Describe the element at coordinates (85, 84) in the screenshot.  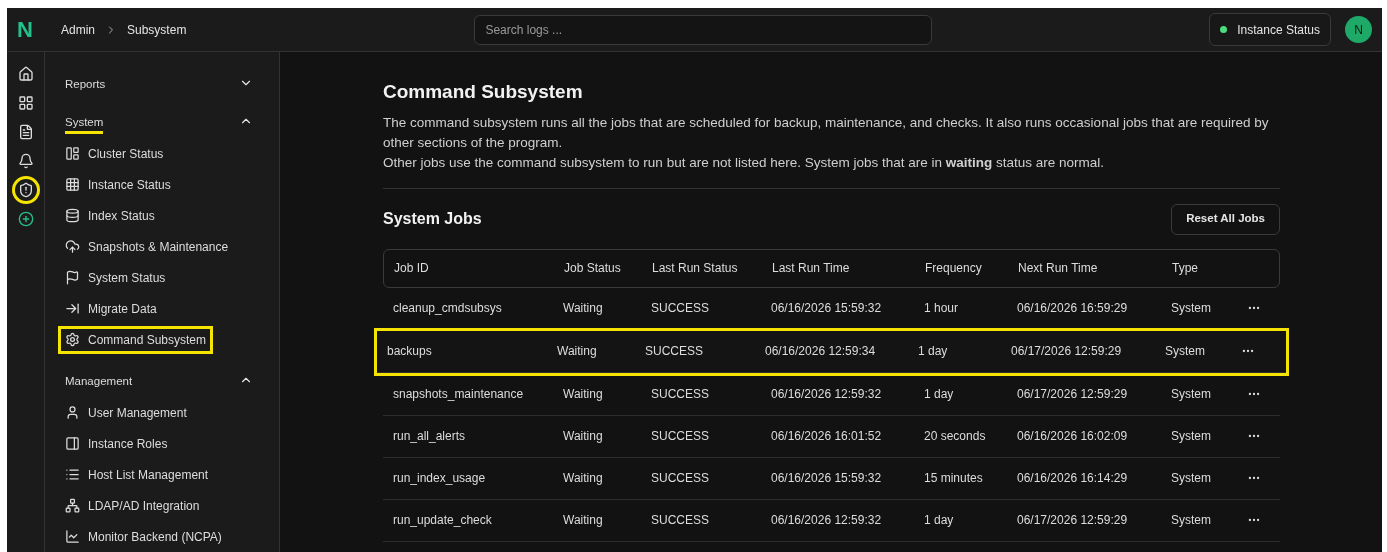
I see `section-heading: Reports` at that location.